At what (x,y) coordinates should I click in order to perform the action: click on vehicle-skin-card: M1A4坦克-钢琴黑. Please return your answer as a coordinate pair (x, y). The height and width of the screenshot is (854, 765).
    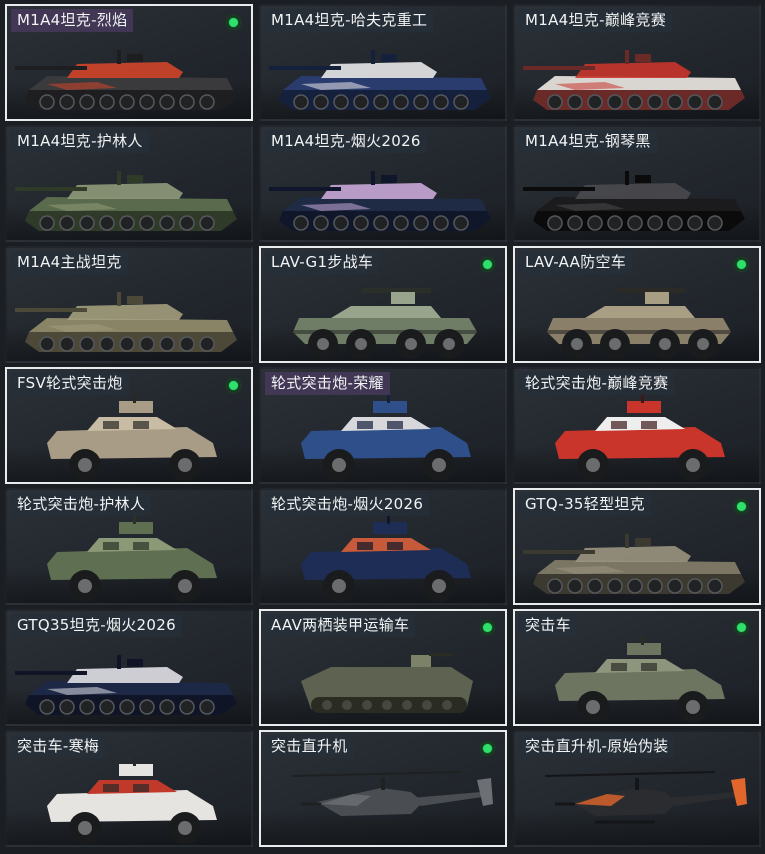
    Looking at the image, I should click on (637, 183).